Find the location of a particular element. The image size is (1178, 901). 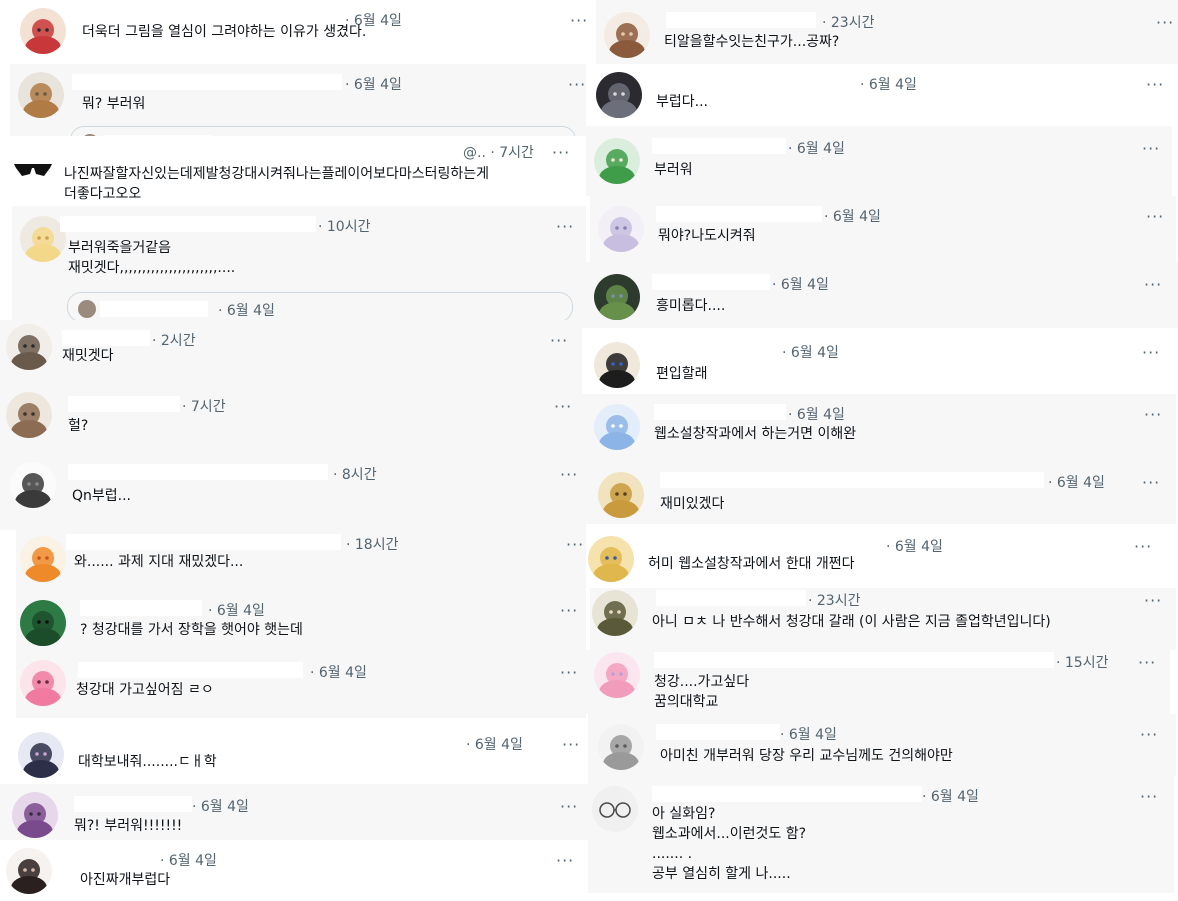

reply-timestamp: · 2시간 is located at coordinates (174, 340).